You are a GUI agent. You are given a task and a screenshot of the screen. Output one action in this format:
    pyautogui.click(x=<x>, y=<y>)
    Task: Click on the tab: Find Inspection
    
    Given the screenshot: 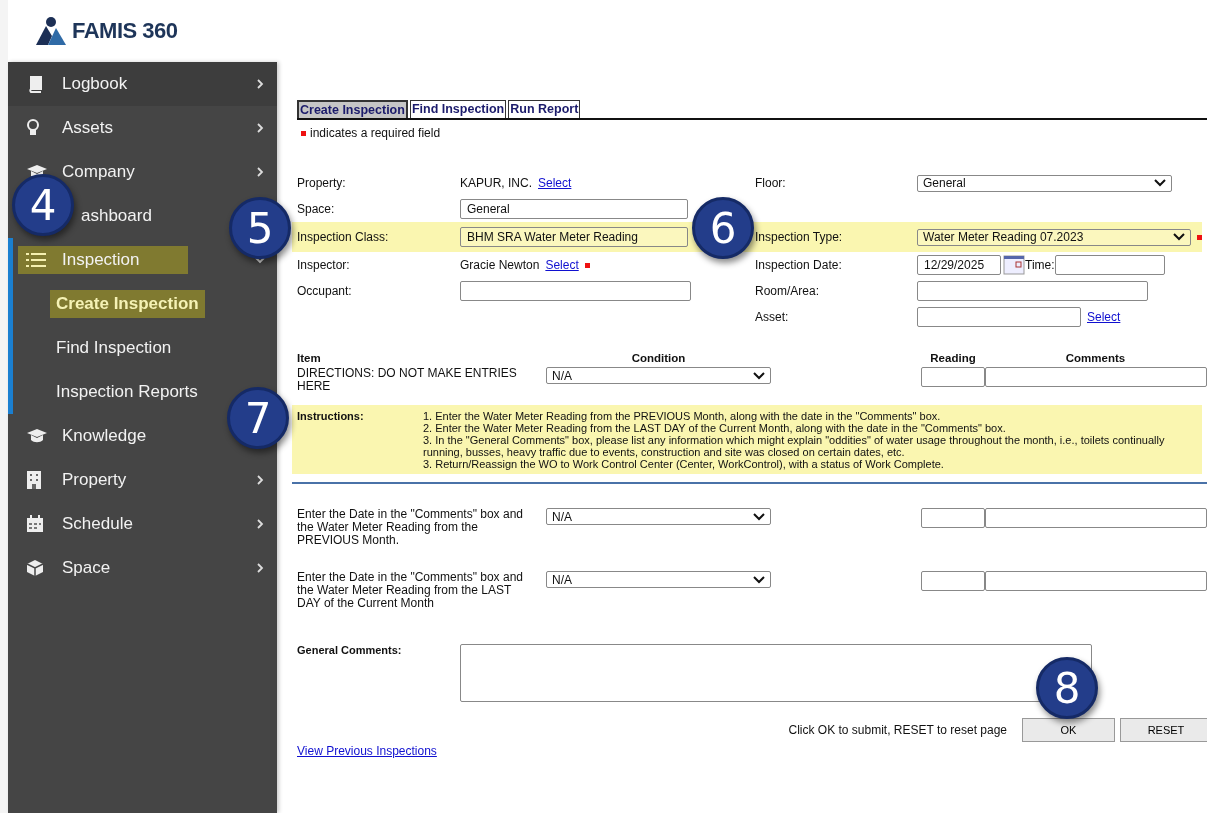 What is the action you would take?
    pyautogui.click(x=458, y=109)
    